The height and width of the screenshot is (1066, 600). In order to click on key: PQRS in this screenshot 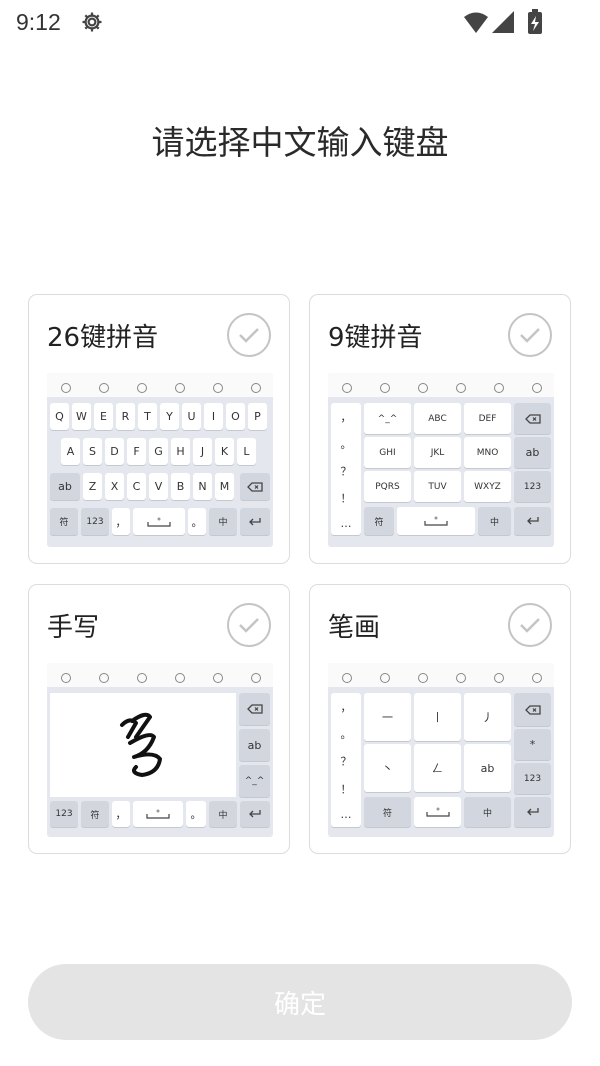, I will do `click(387, 486)`.